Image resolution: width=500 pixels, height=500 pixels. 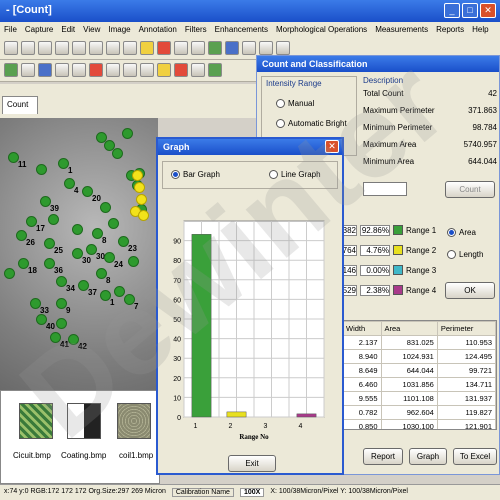 What do you see at coordinates (409, 424) in the screenshot?
I see `table-cell: 1030.100` at bounding box center [409, 424].